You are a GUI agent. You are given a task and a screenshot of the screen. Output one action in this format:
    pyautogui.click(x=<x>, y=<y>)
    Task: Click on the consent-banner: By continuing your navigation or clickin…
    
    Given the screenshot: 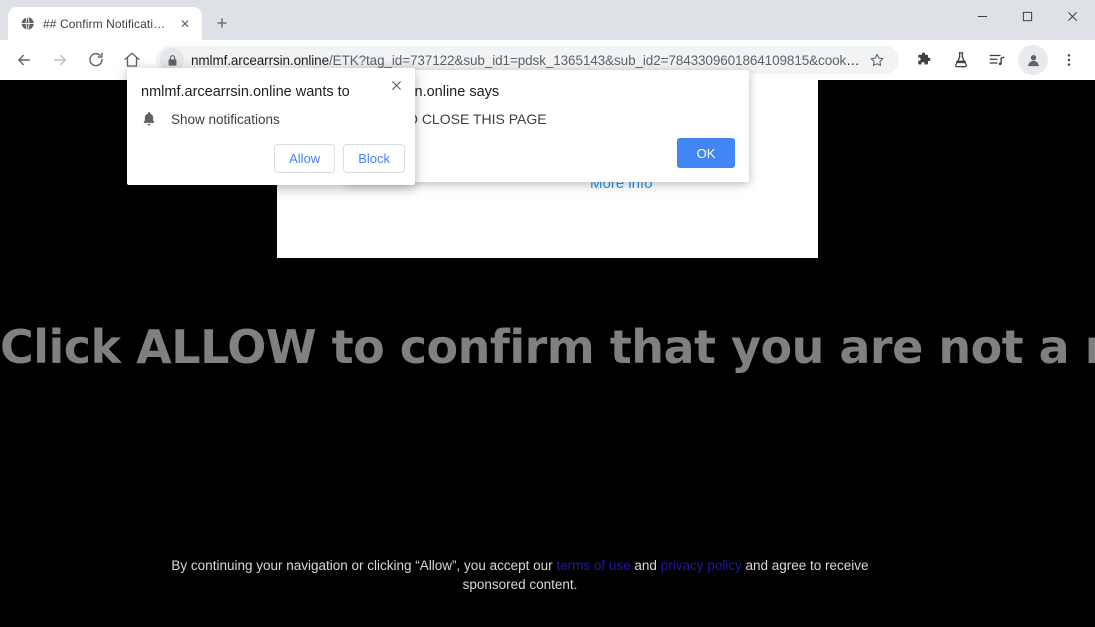 What is the action you would take?
    pyautogui.click(x=547, y=587)
    